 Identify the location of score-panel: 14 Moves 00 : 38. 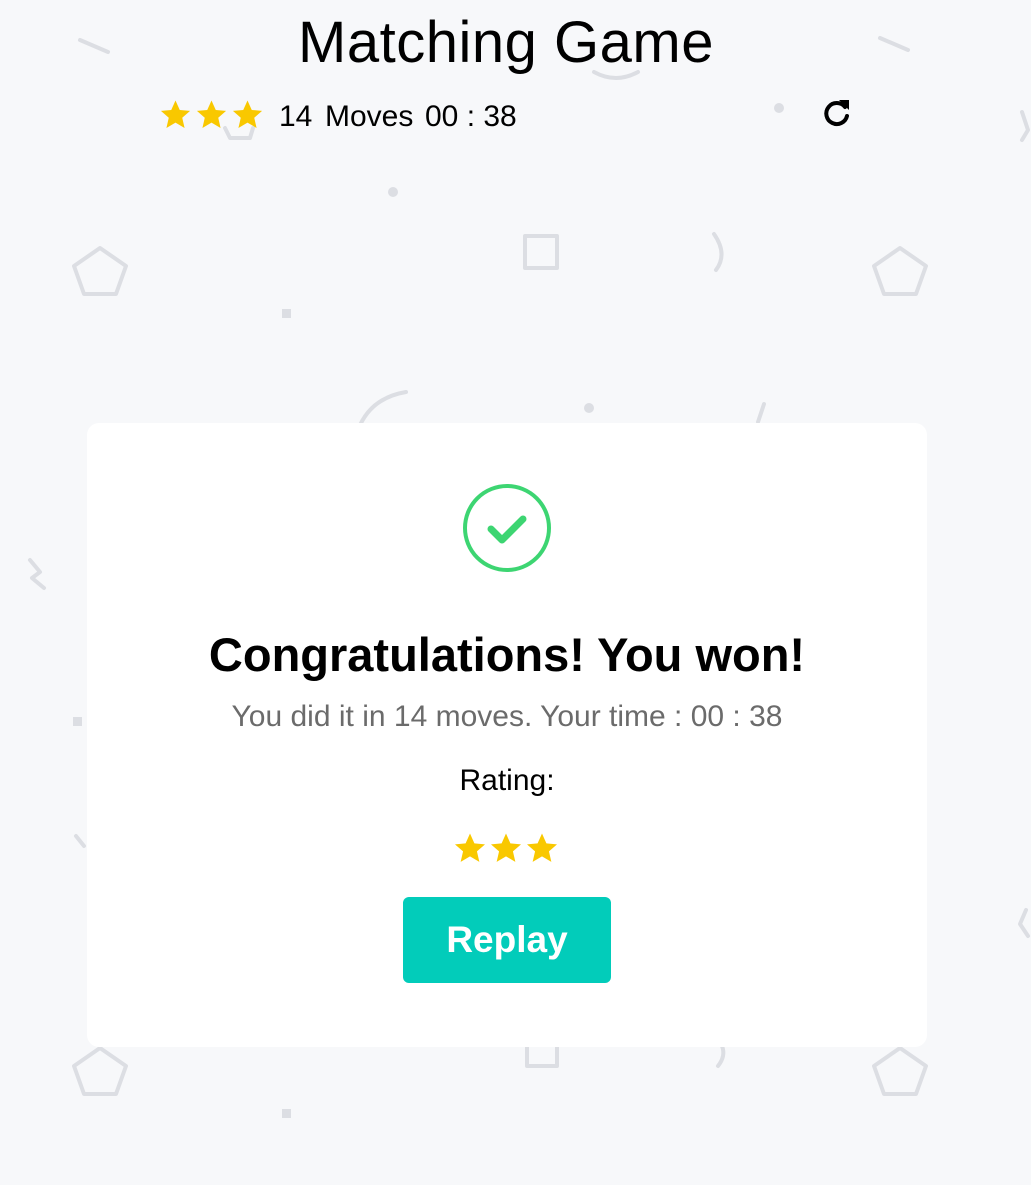
(509, 116).